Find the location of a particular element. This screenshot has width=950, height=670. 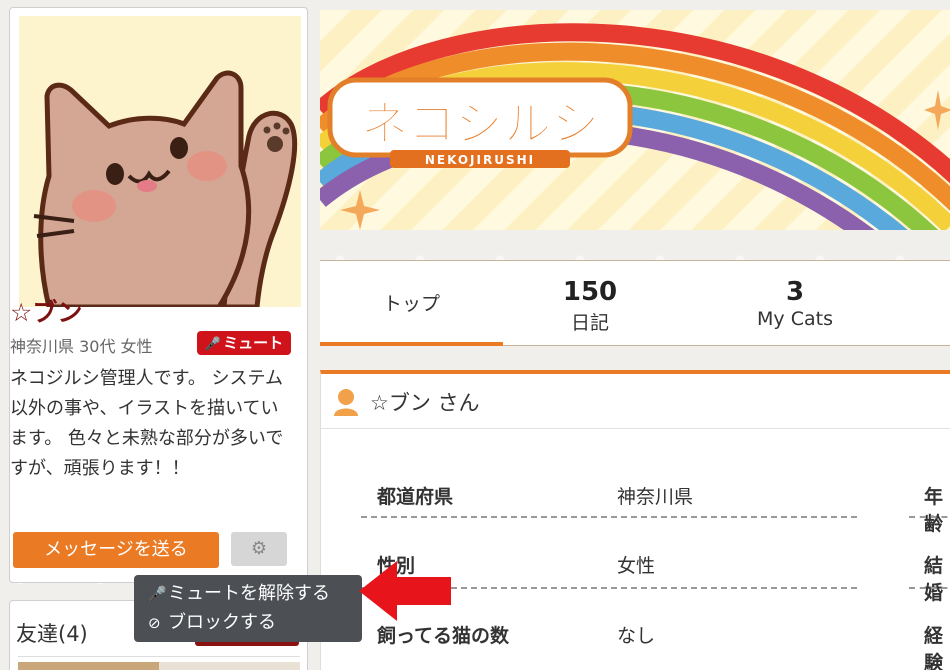

tab-top: トップ is located at coordinates (411, 303).